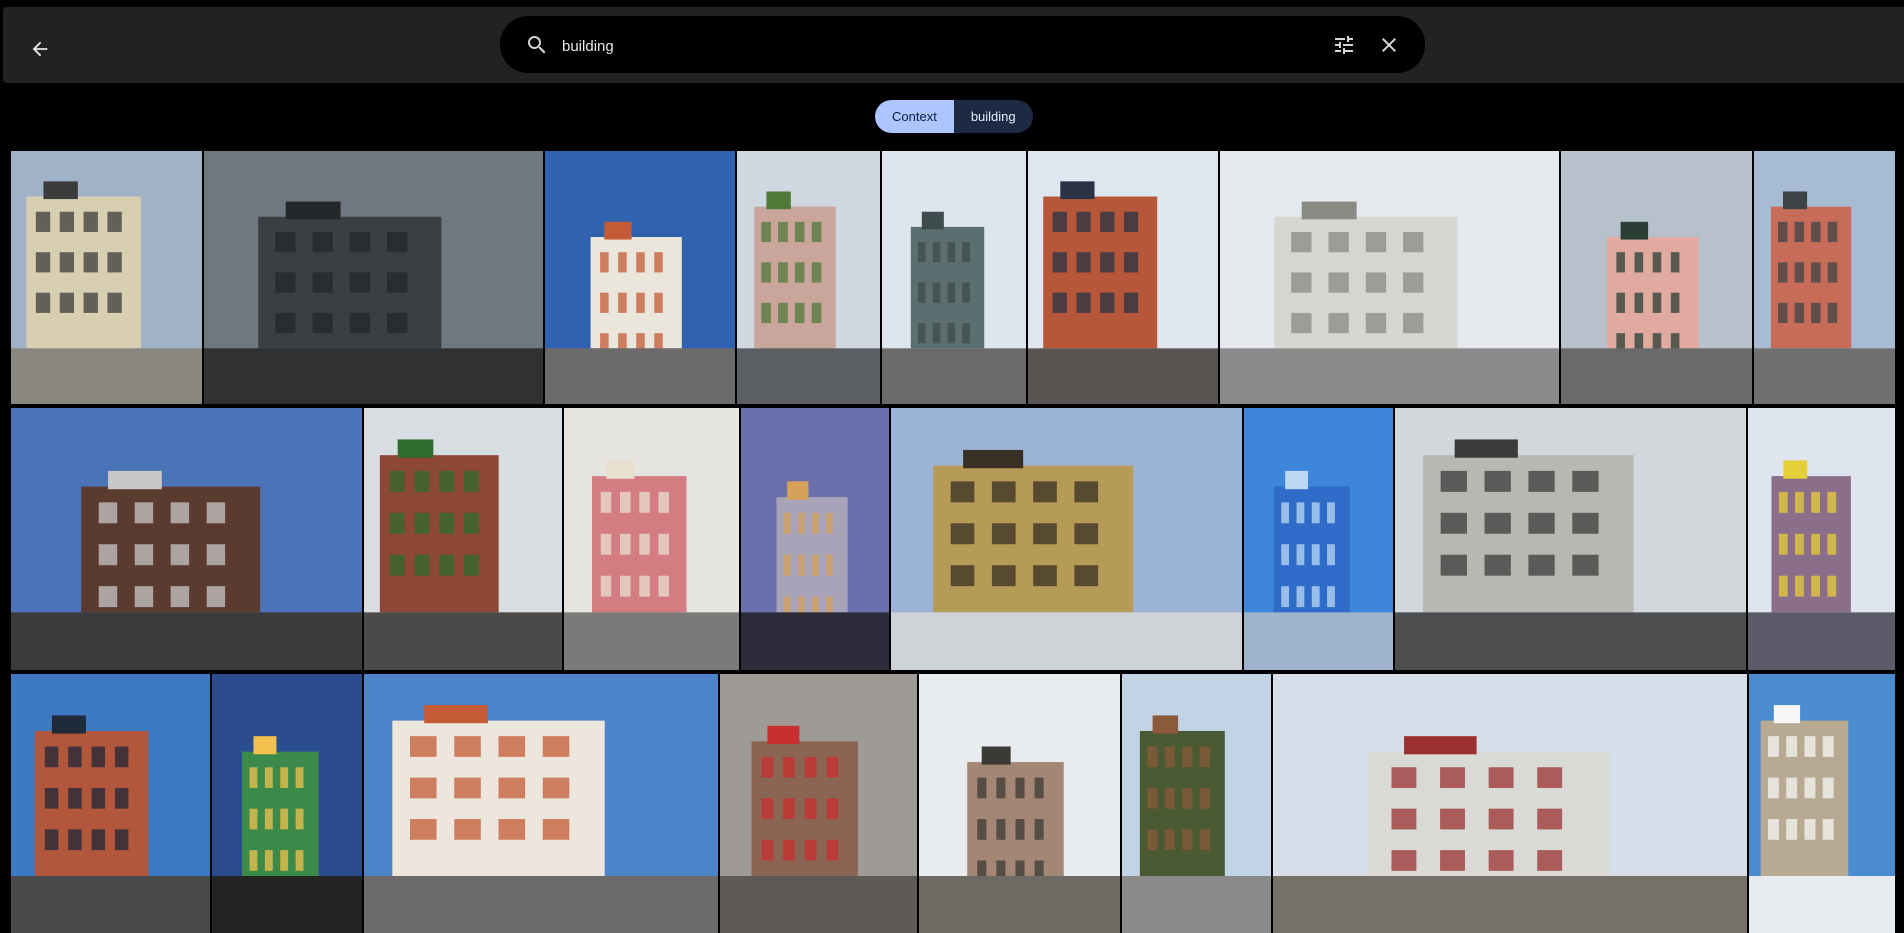 The height and width of the screenshot is (933, 1904). I want to click on search-icon, so click(537, 45).